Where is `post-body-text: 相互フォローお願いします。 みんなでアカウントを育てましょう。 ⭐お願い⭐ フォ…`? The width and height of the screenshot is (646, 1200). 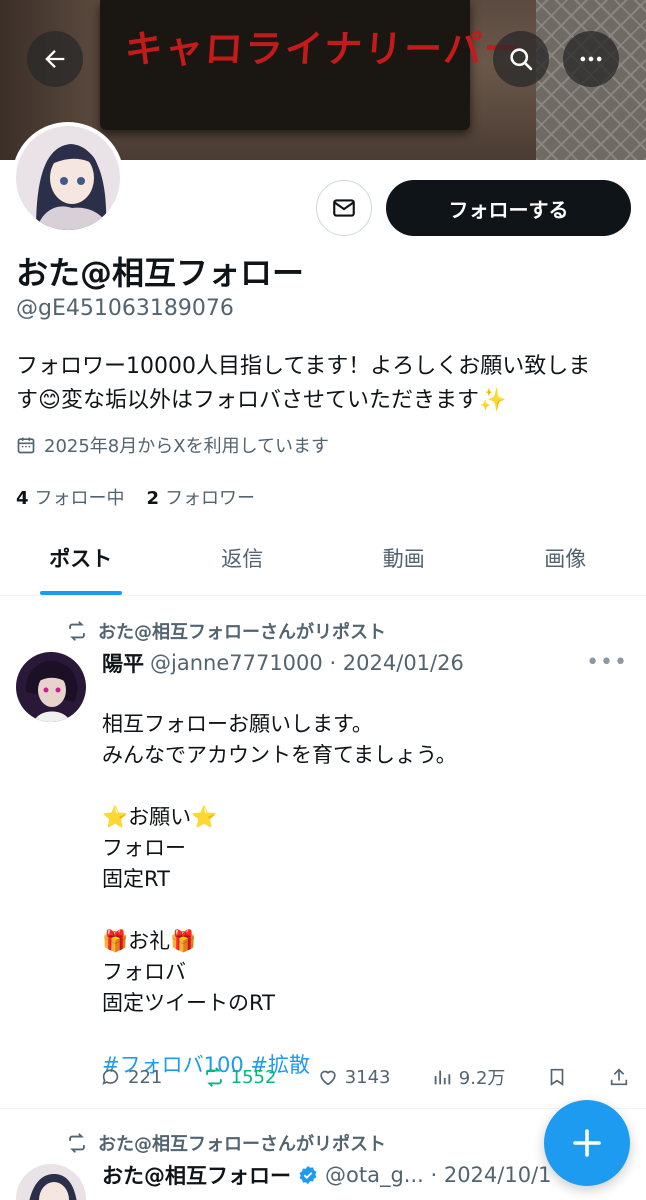
post-body-text: 相互フォローお願いします。 みんなでアカウントを育てましょう。 ⭐お願い⭐ フォ… is located at coordinates (279, 863).